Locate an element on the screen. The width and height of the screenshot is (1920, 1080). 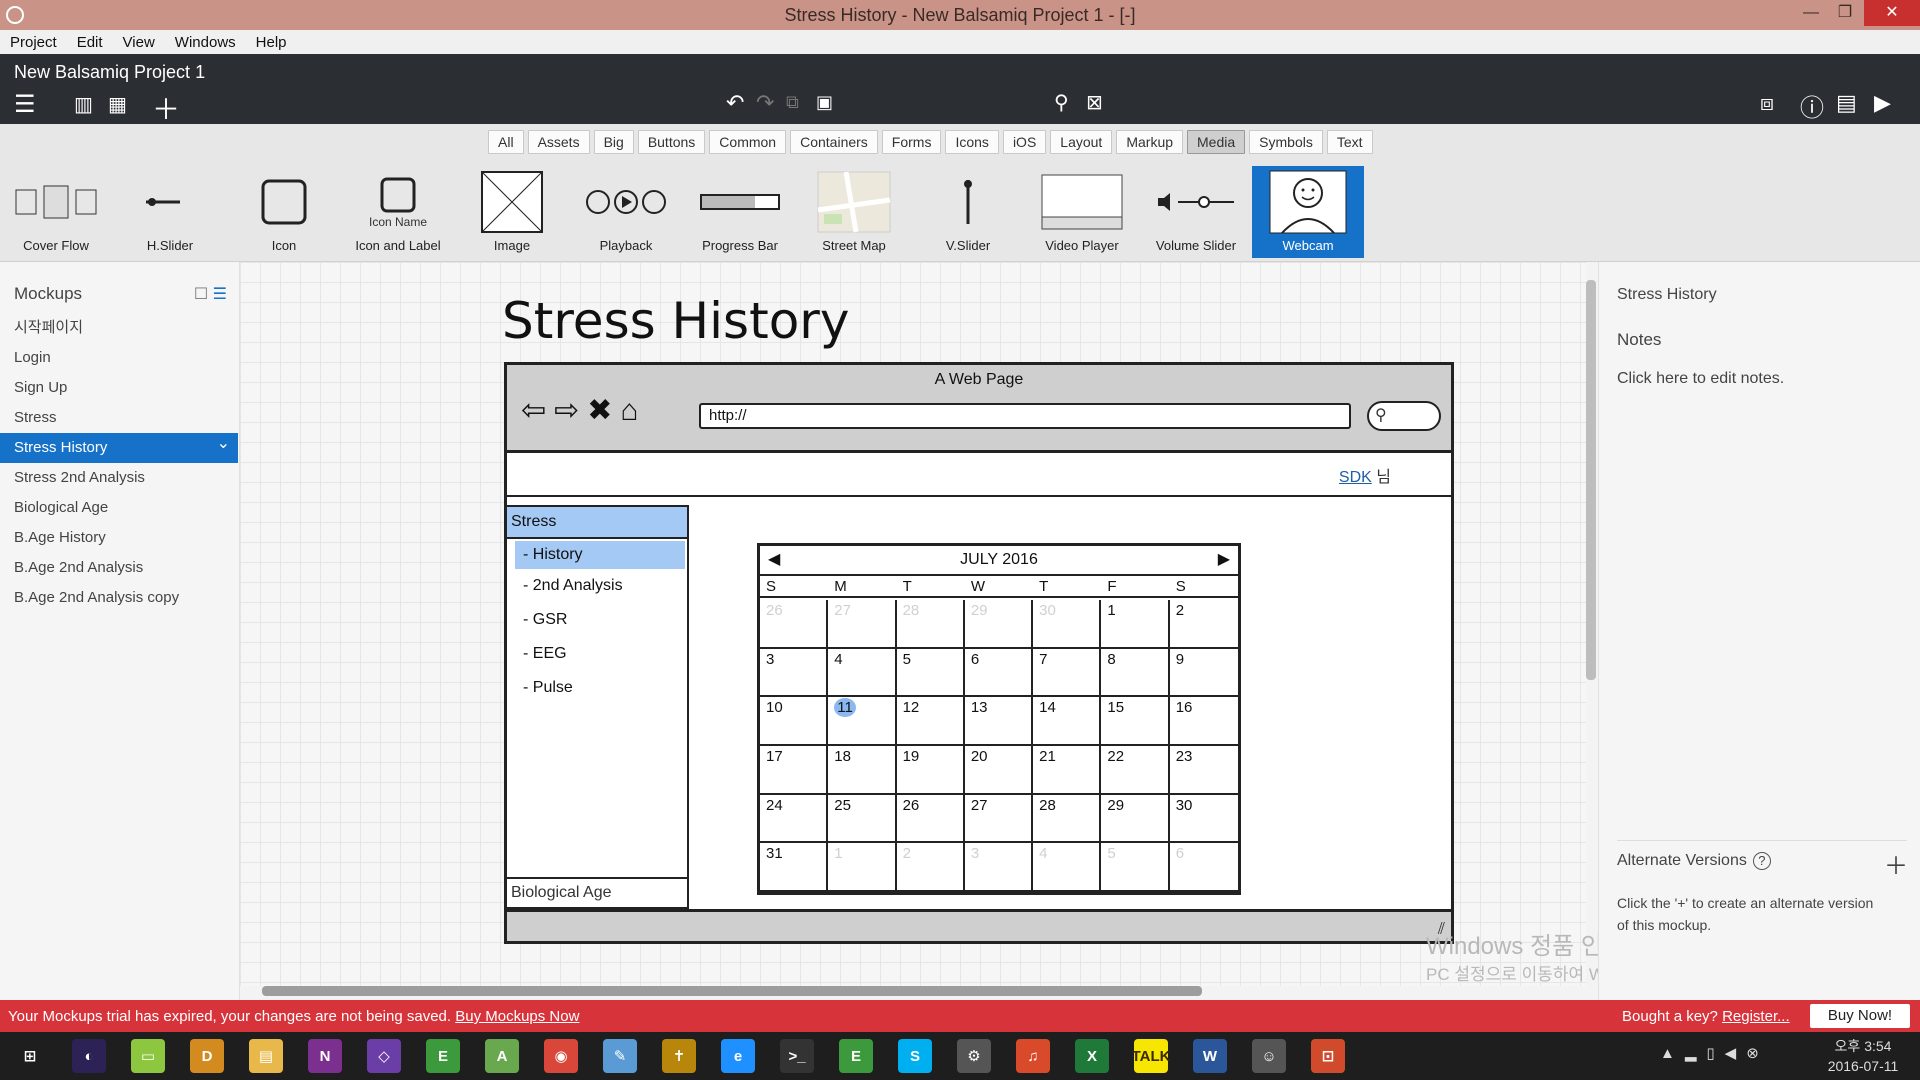
explorer-icon: ▤ is located at coordinates (266, 1056).